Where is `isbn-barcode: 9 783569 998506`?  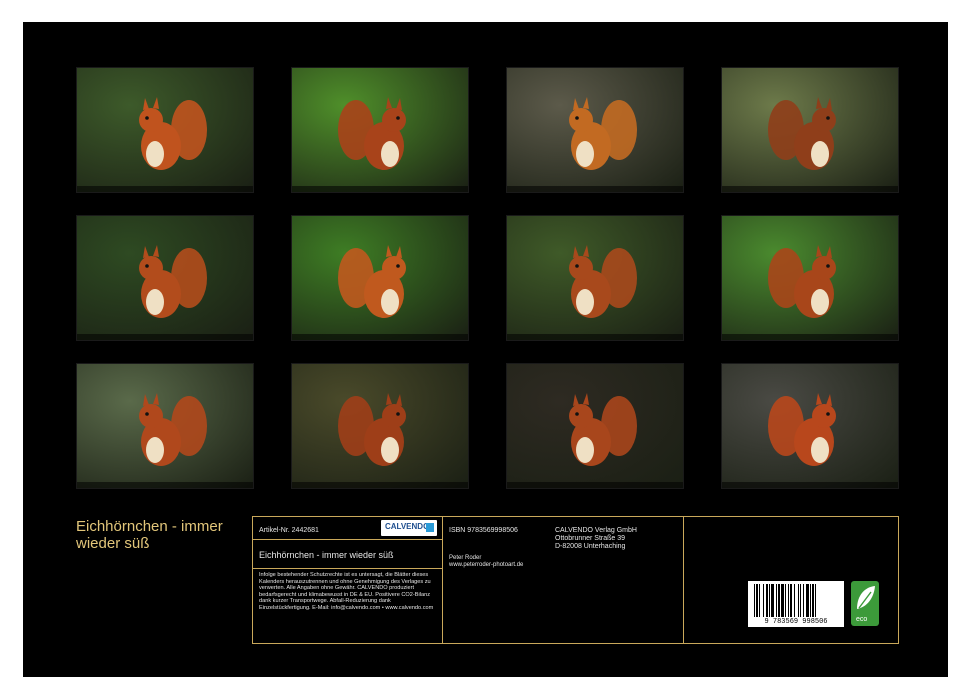
isbn-barcode: 9 783569 998506 is located at coordinates (796, 604).